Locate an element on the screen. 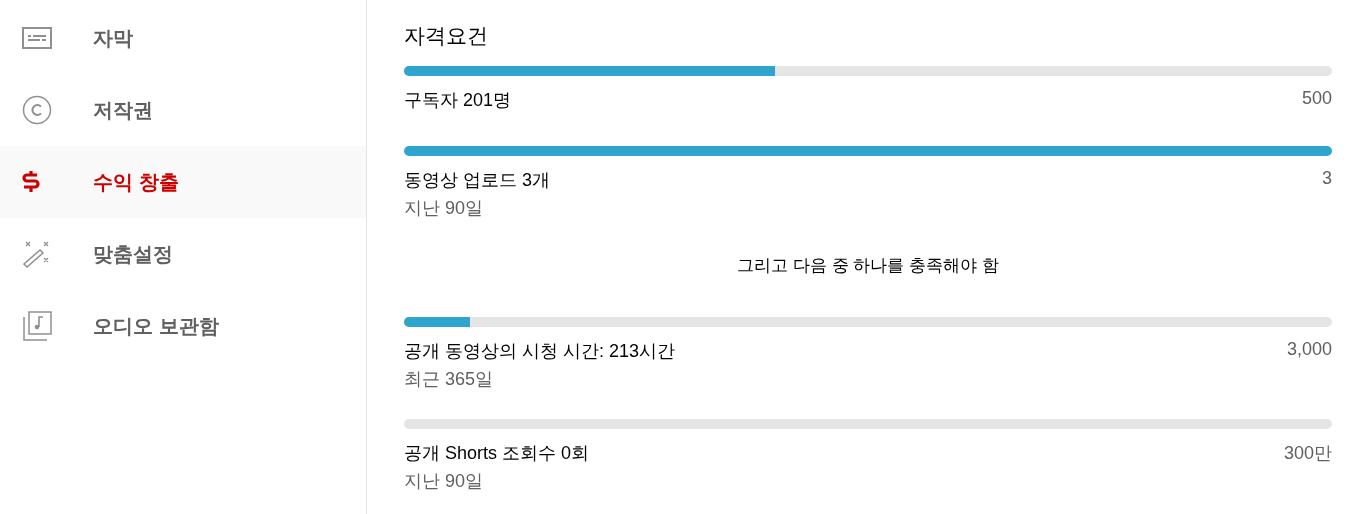  target-value: 3 is located at coordinates (1327, 179).